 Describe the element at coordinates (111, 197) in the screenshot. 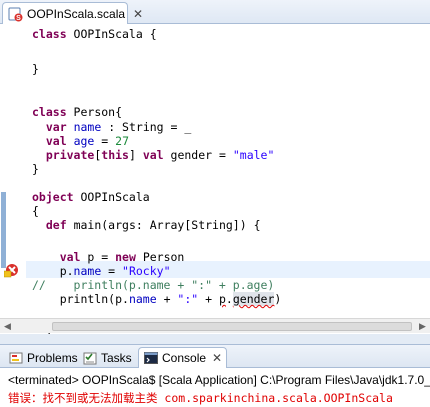

I see `code-token: OOPInScala` at that location.